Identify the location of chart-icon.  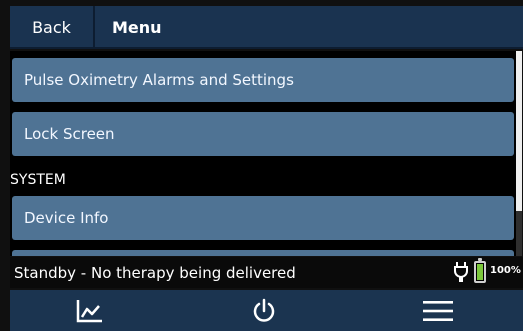
(89, 310).